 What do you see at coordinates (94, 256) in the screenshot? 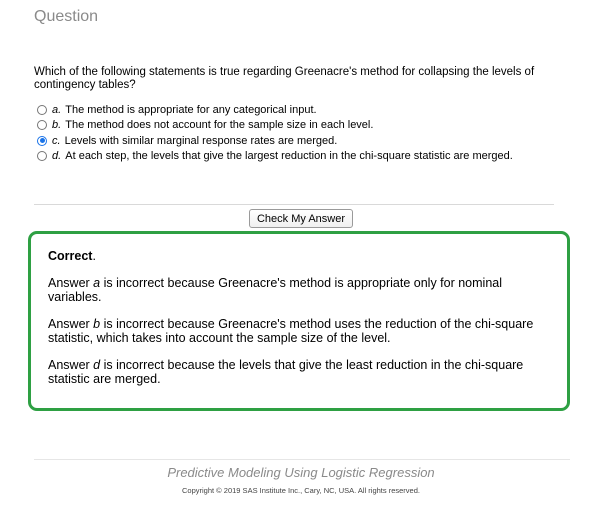
I see `feedback-title-suffix: .` at bounding box center [94, 256].